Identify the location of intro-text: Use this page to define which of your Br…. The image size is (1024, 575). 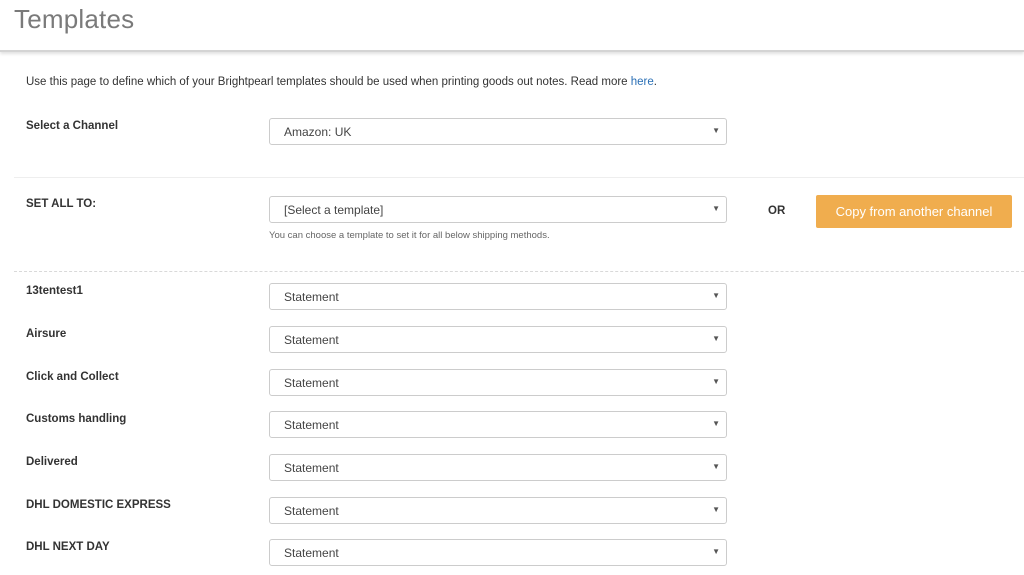
(341, 82).